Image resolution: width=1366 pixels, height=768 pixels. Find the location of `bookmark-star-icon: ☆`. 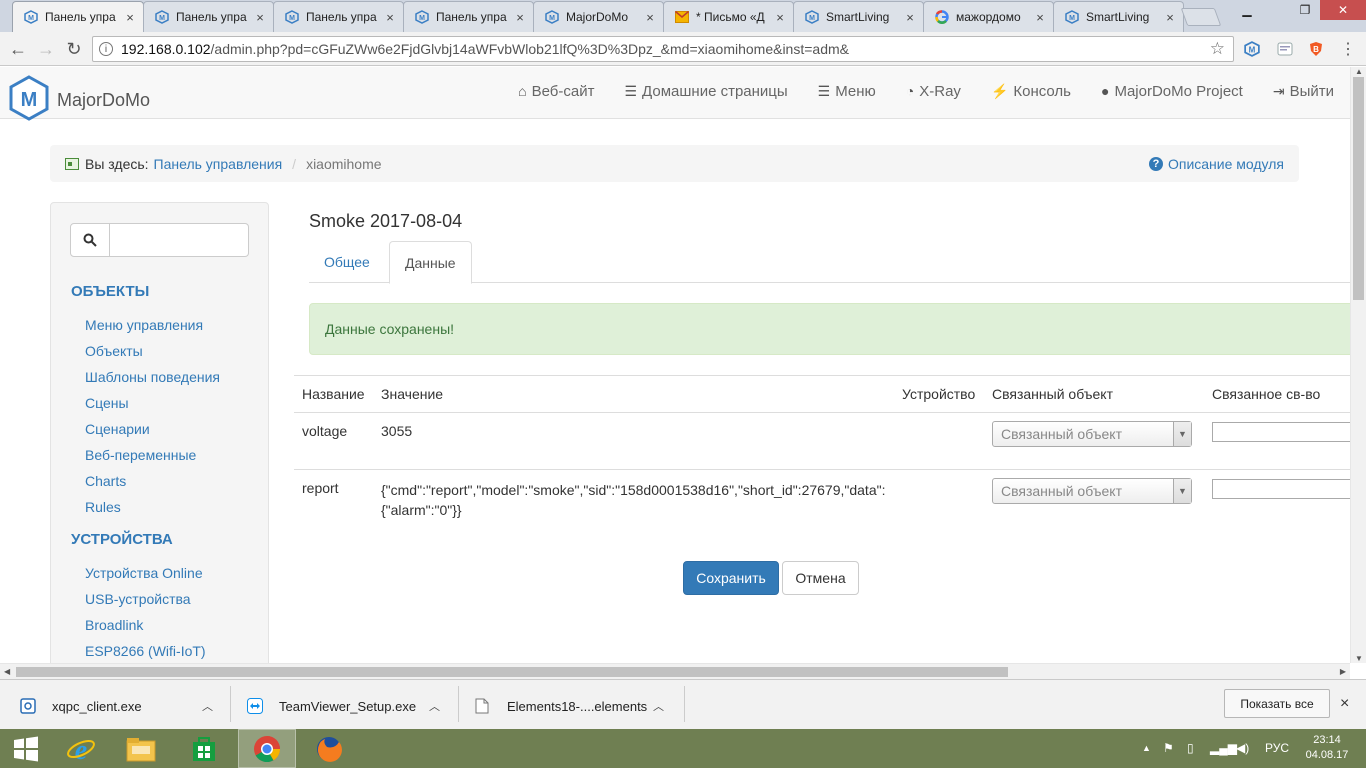

bookmark-star-icon: ☆ is located at coordinates (1217, 49).